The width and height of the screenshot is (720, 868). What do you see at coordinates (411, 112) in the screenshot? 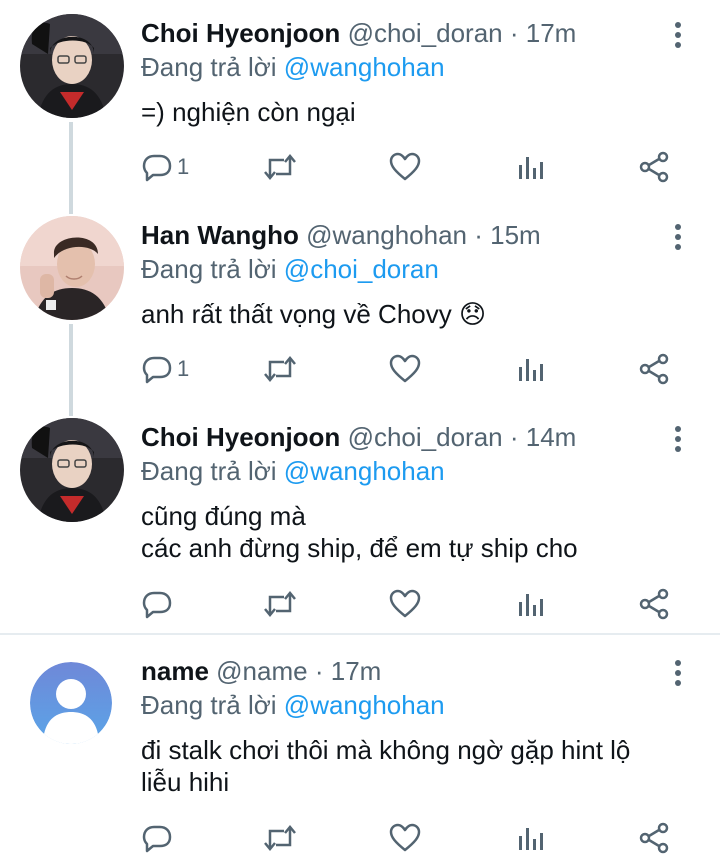
I see `tweet-text: =) nghiện còn ngại` at bounding box center [411, 112].